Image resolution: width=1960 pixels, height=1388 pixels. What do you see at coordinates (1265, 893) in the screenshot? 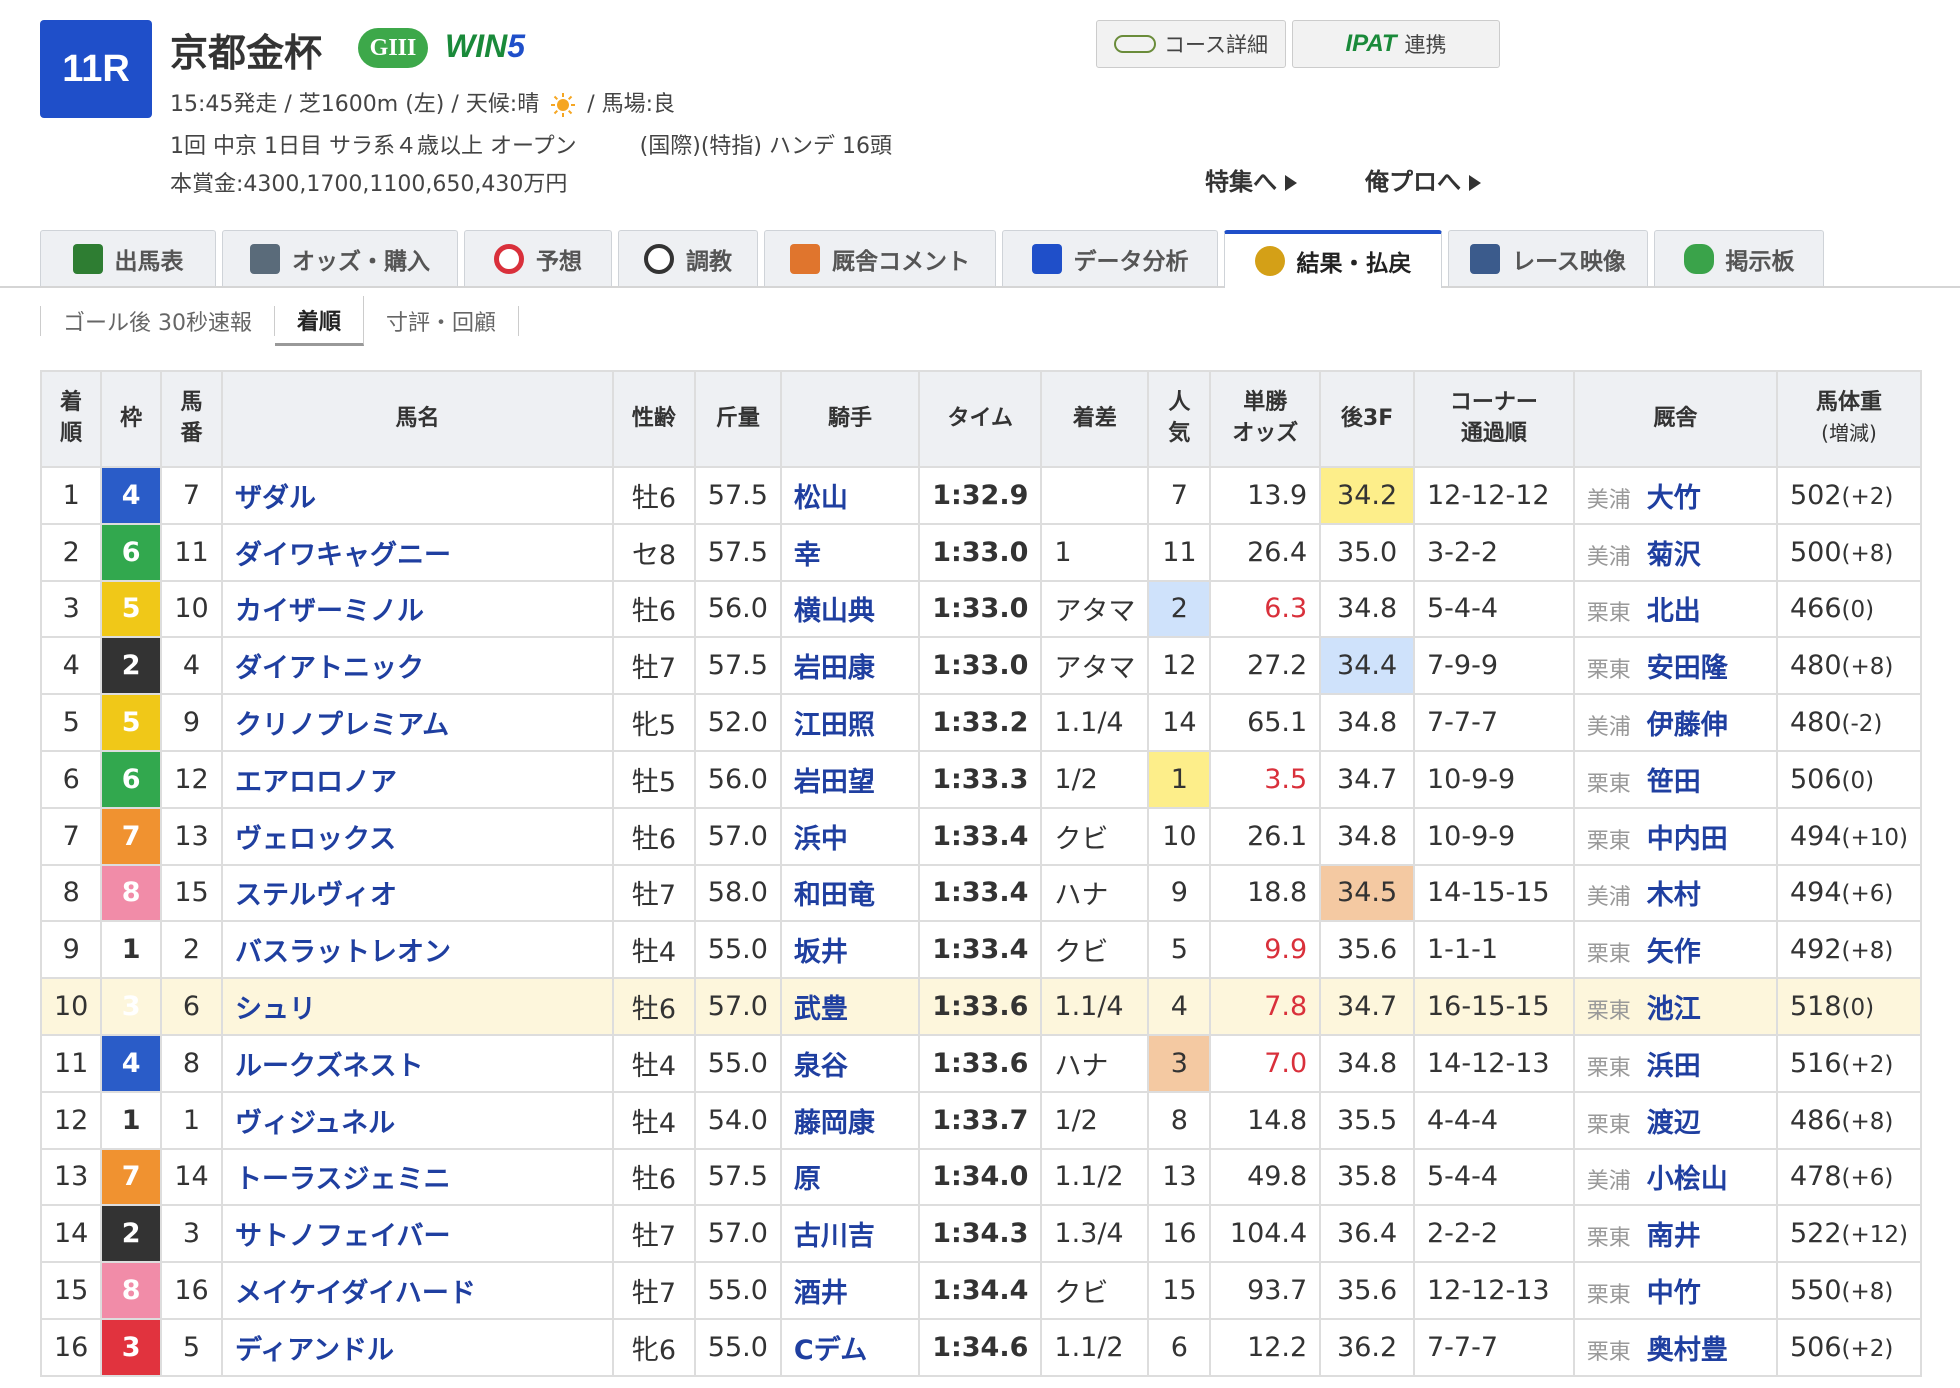
I see `odds-cell: 18.8` at bounding box center [1265, 893].